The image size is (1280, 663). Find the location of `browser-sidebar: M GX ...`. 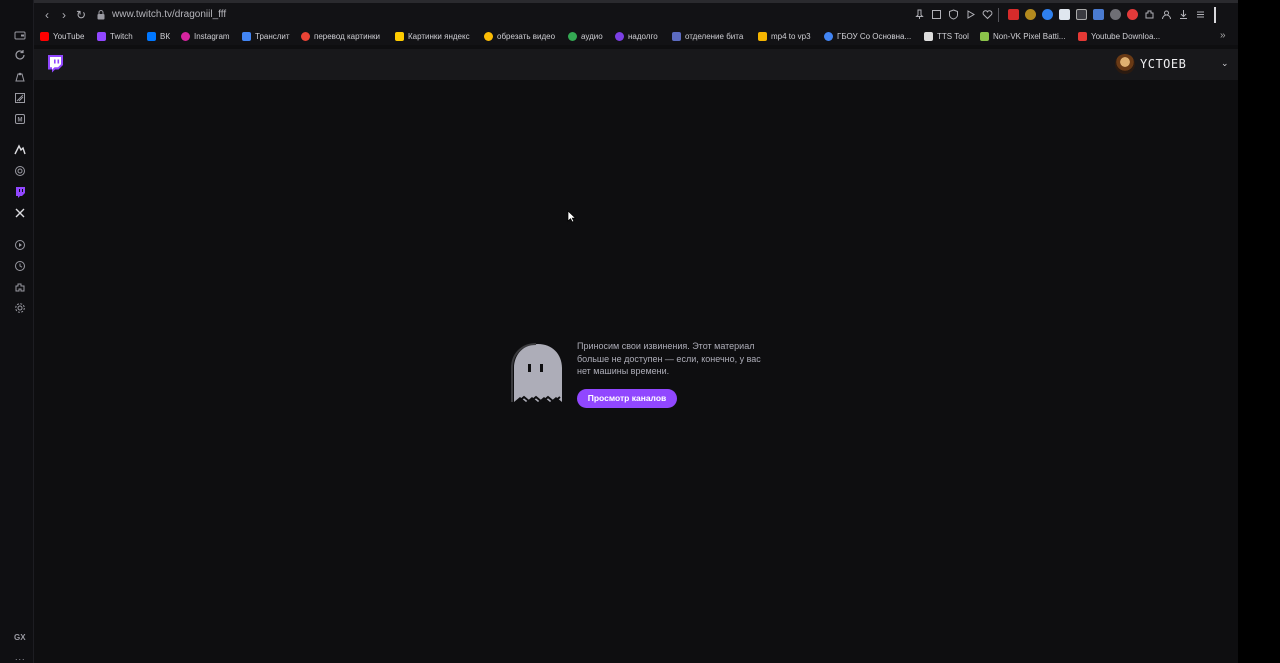

browser-sidebar: M GX ... is located at coordinates (17, 331).